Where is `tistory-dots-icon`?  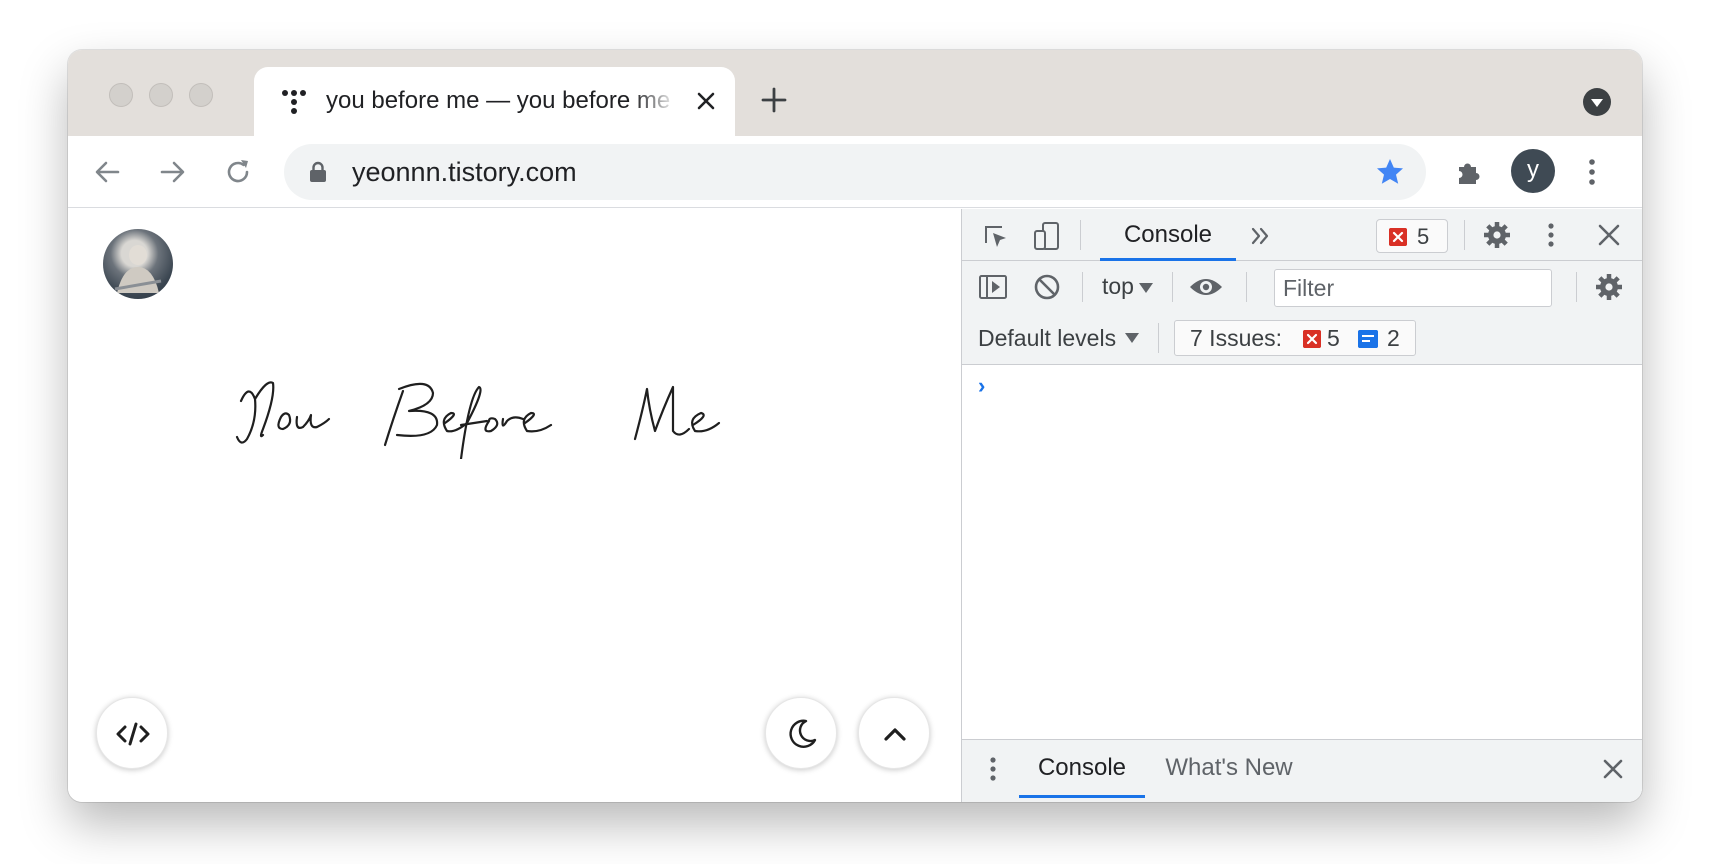 tistory-dots-icon is located at coordinates (294, 102).